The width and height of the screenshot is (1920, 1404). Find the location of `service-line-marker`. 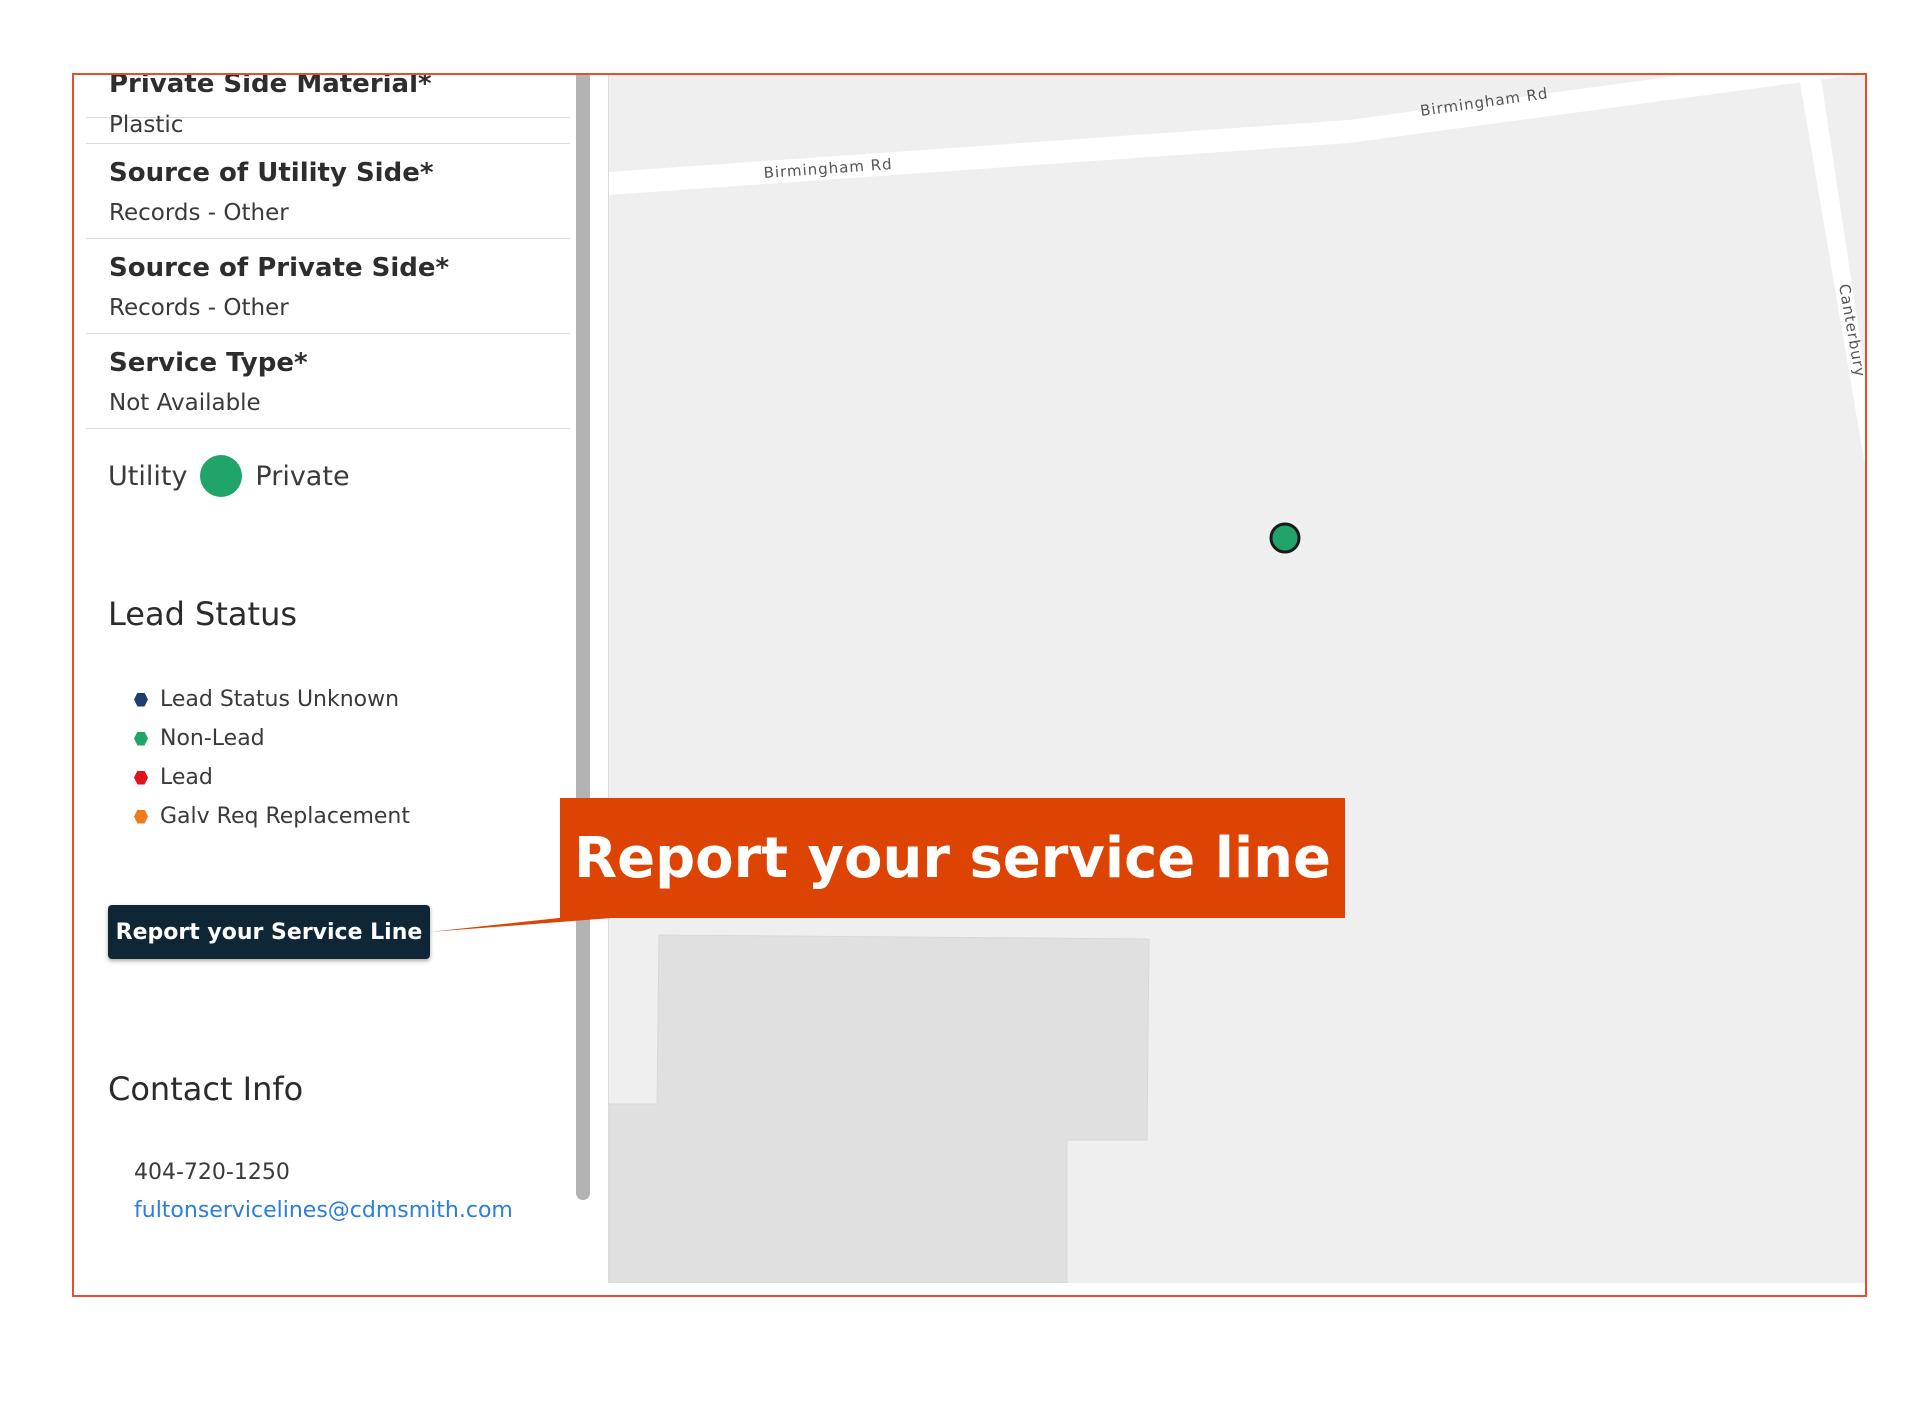

service-line-marker is located at coordinates (1285, 538).